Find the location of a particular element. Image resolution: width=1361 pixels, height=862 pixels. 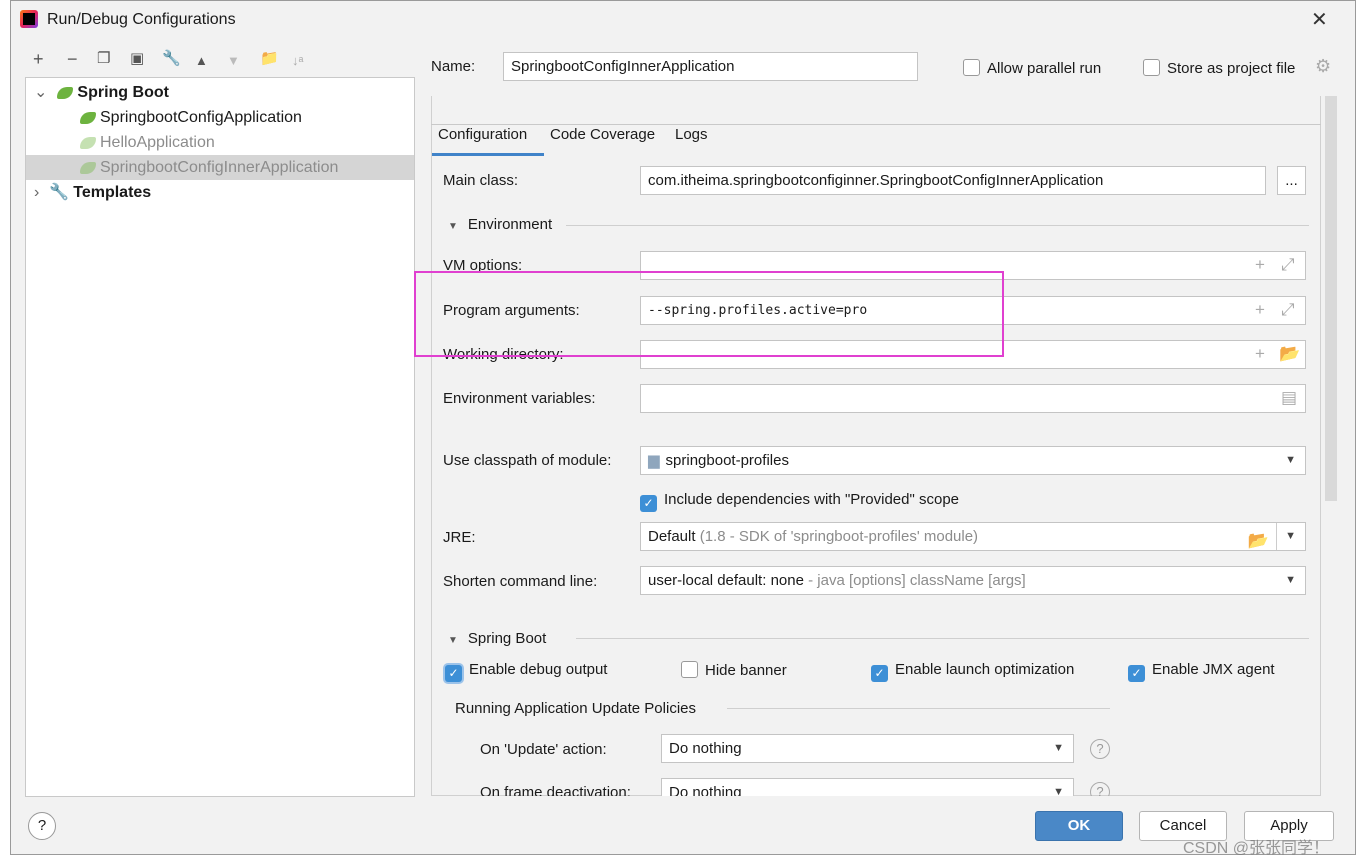

name-label: Name: is located at coordinates (453, 66).